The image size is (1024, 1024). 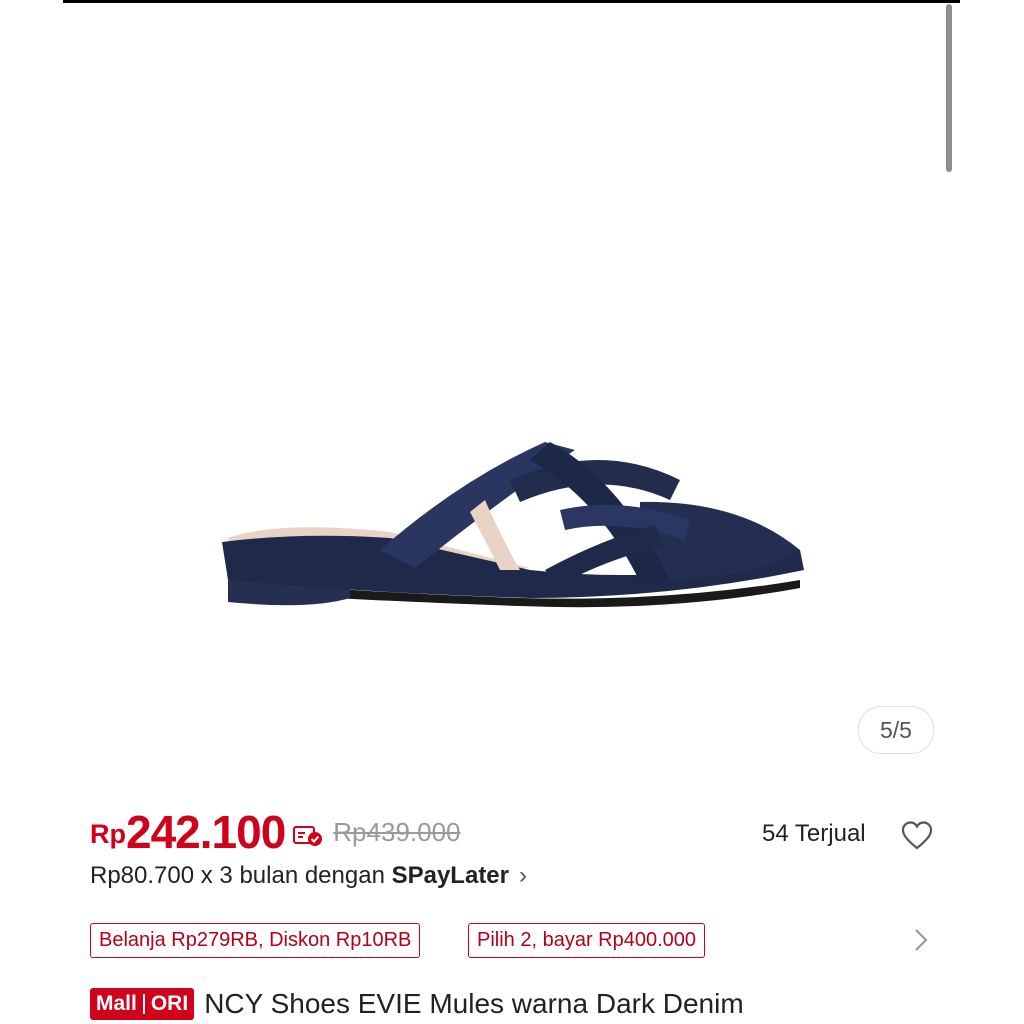 What do you see at coordinates (116, 1003) in the screenshot?
I see `mall-label: Mall` at bounding box center [116, 1003].